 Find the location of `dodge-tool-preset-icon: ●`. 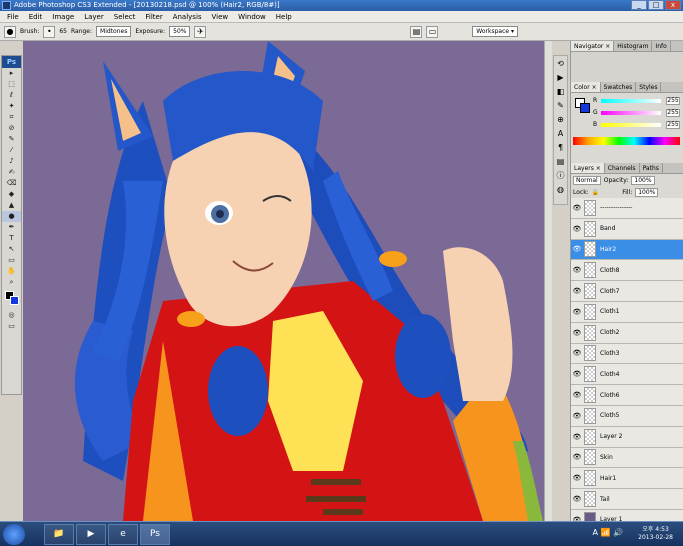

dodge-tool-preset-icon: ● is located at coordinates (10, 31).